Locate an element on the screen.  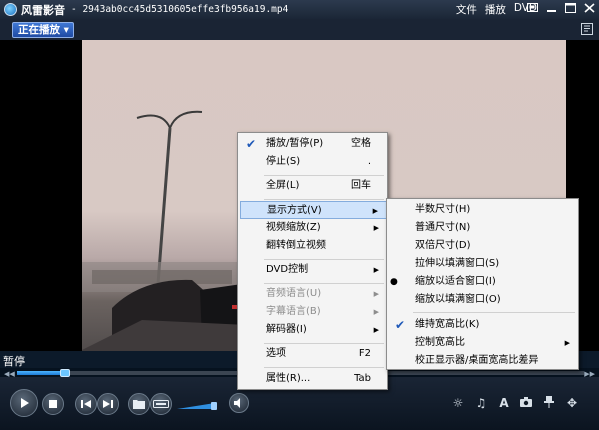
menu-item-label: 控制宽高比 is located at coordinates (440, 342).